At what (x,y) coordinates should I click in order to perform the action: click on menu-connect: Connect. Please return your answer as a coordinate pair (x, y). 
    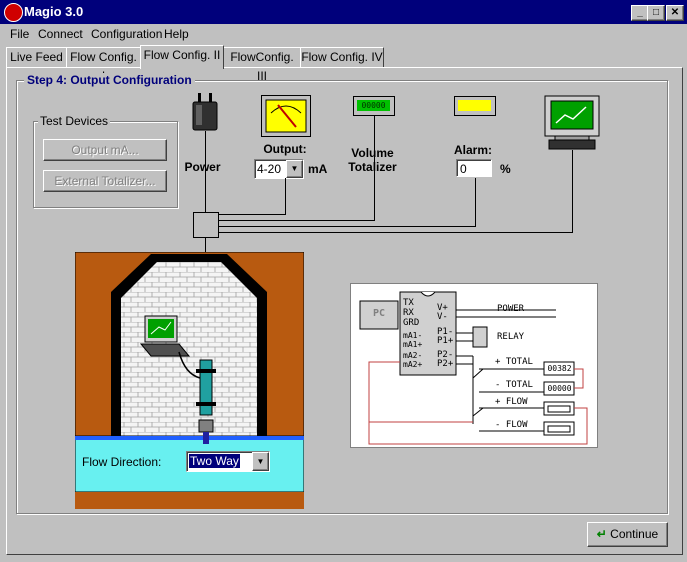
    Looking at the image, I should click on (60, 34).